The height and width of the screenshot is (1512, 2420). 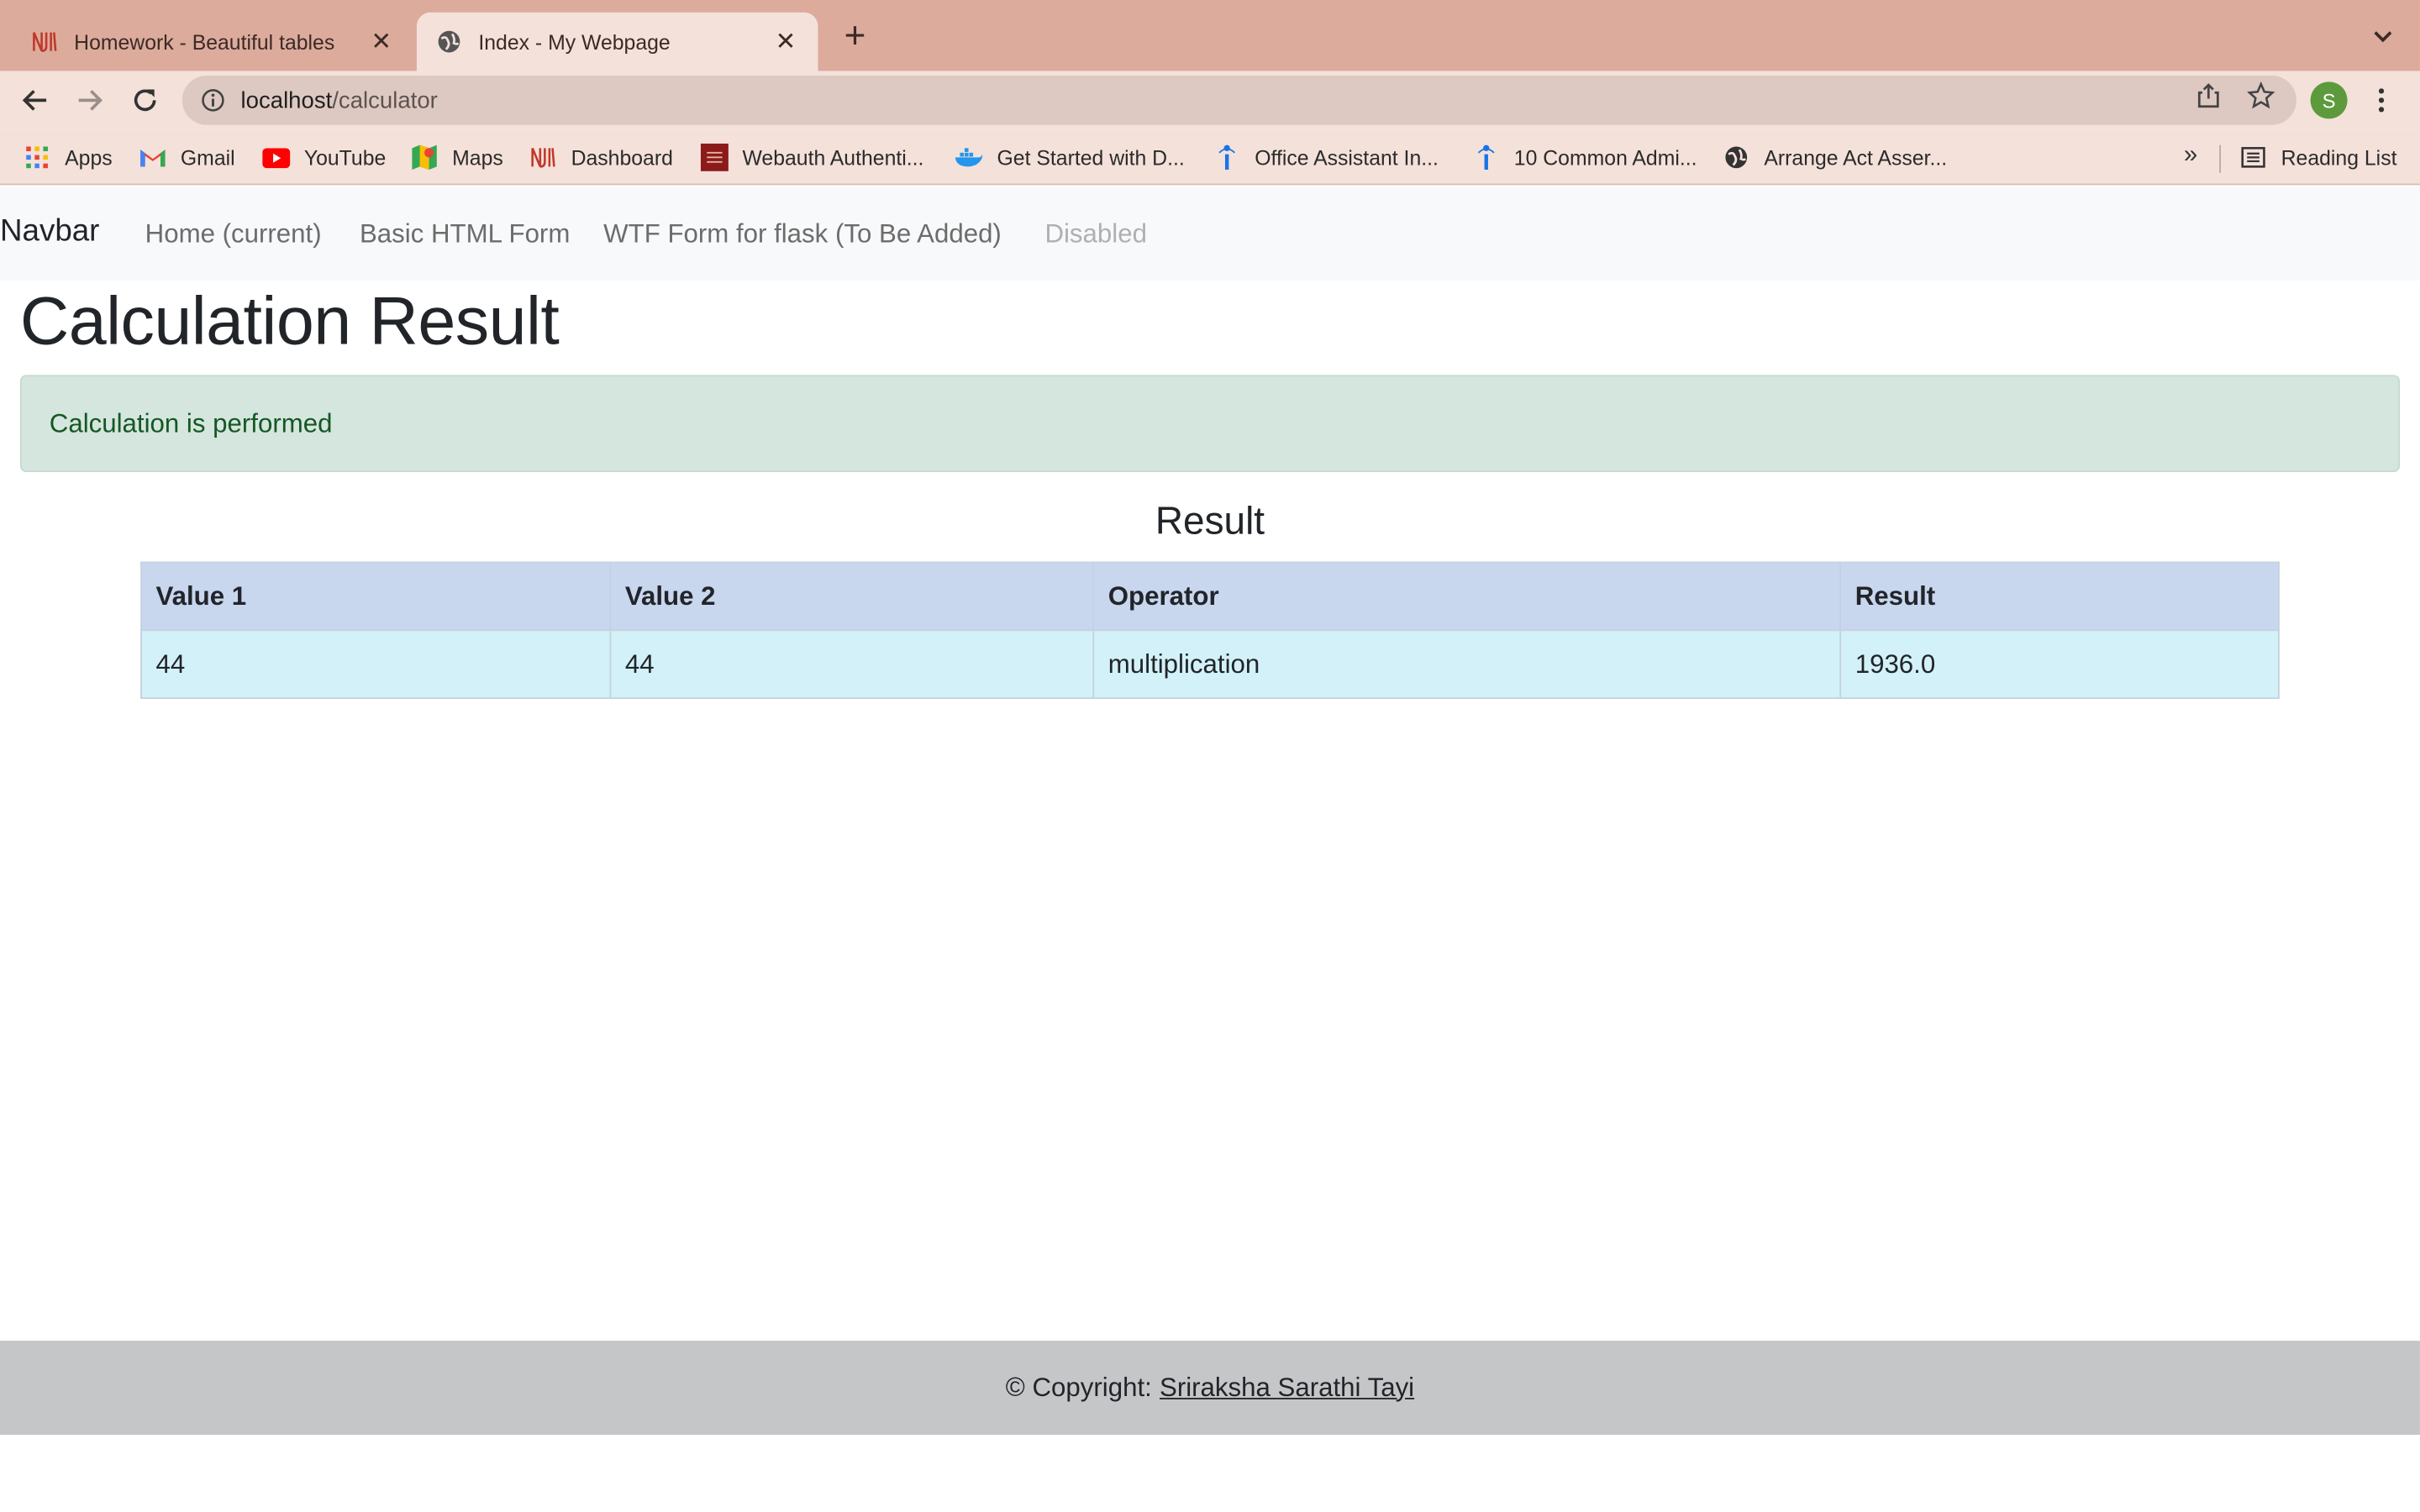 I want to click on reading-list-button: Reading List, so click(x=2318, y=157).